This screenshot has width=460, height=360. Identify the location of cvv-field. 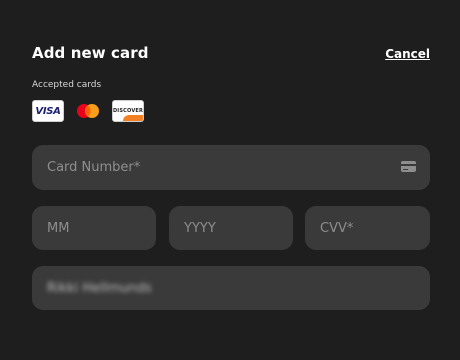
(367, 228).